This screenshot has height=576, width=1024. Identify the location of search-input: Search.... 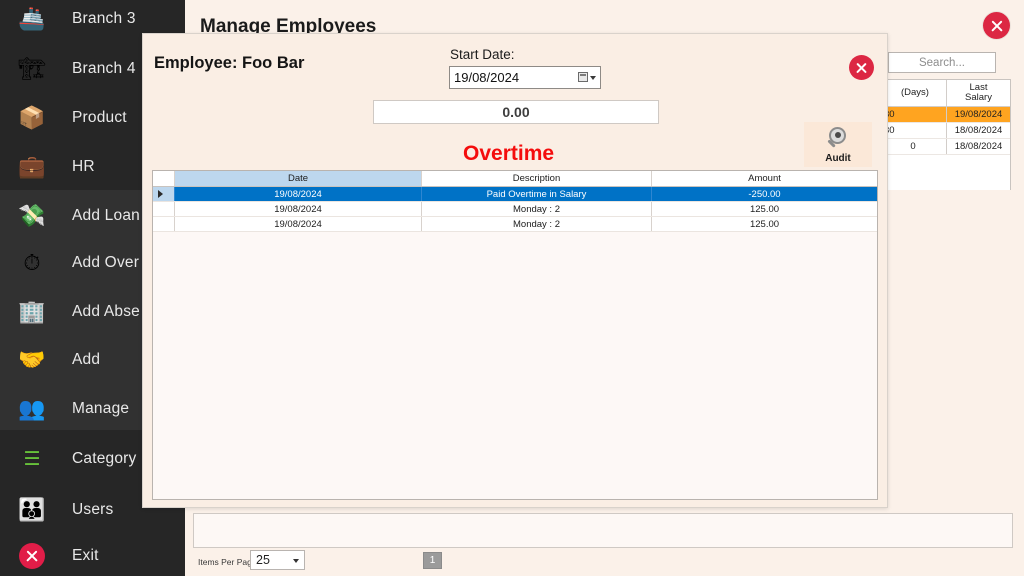
(942, 62).